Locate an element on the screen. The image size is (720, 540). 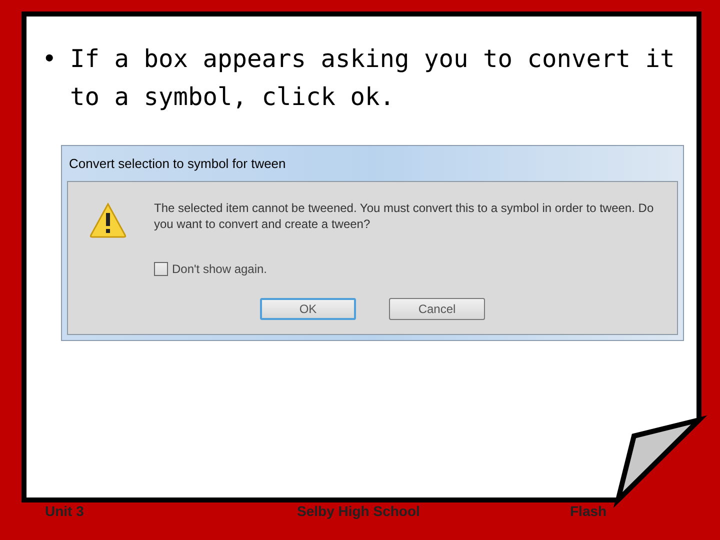
checkbox-label: Don't show again. is located at coordinates (220, 269).